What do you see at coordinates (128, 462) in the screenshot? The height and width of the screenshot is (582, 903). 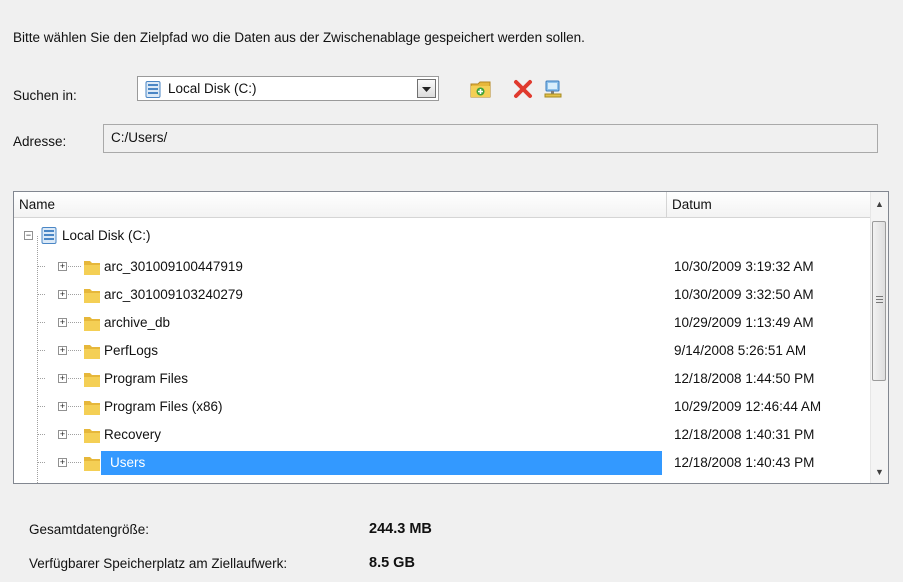 I see `tree-item-name: Users` at bounding box center [128, 462].